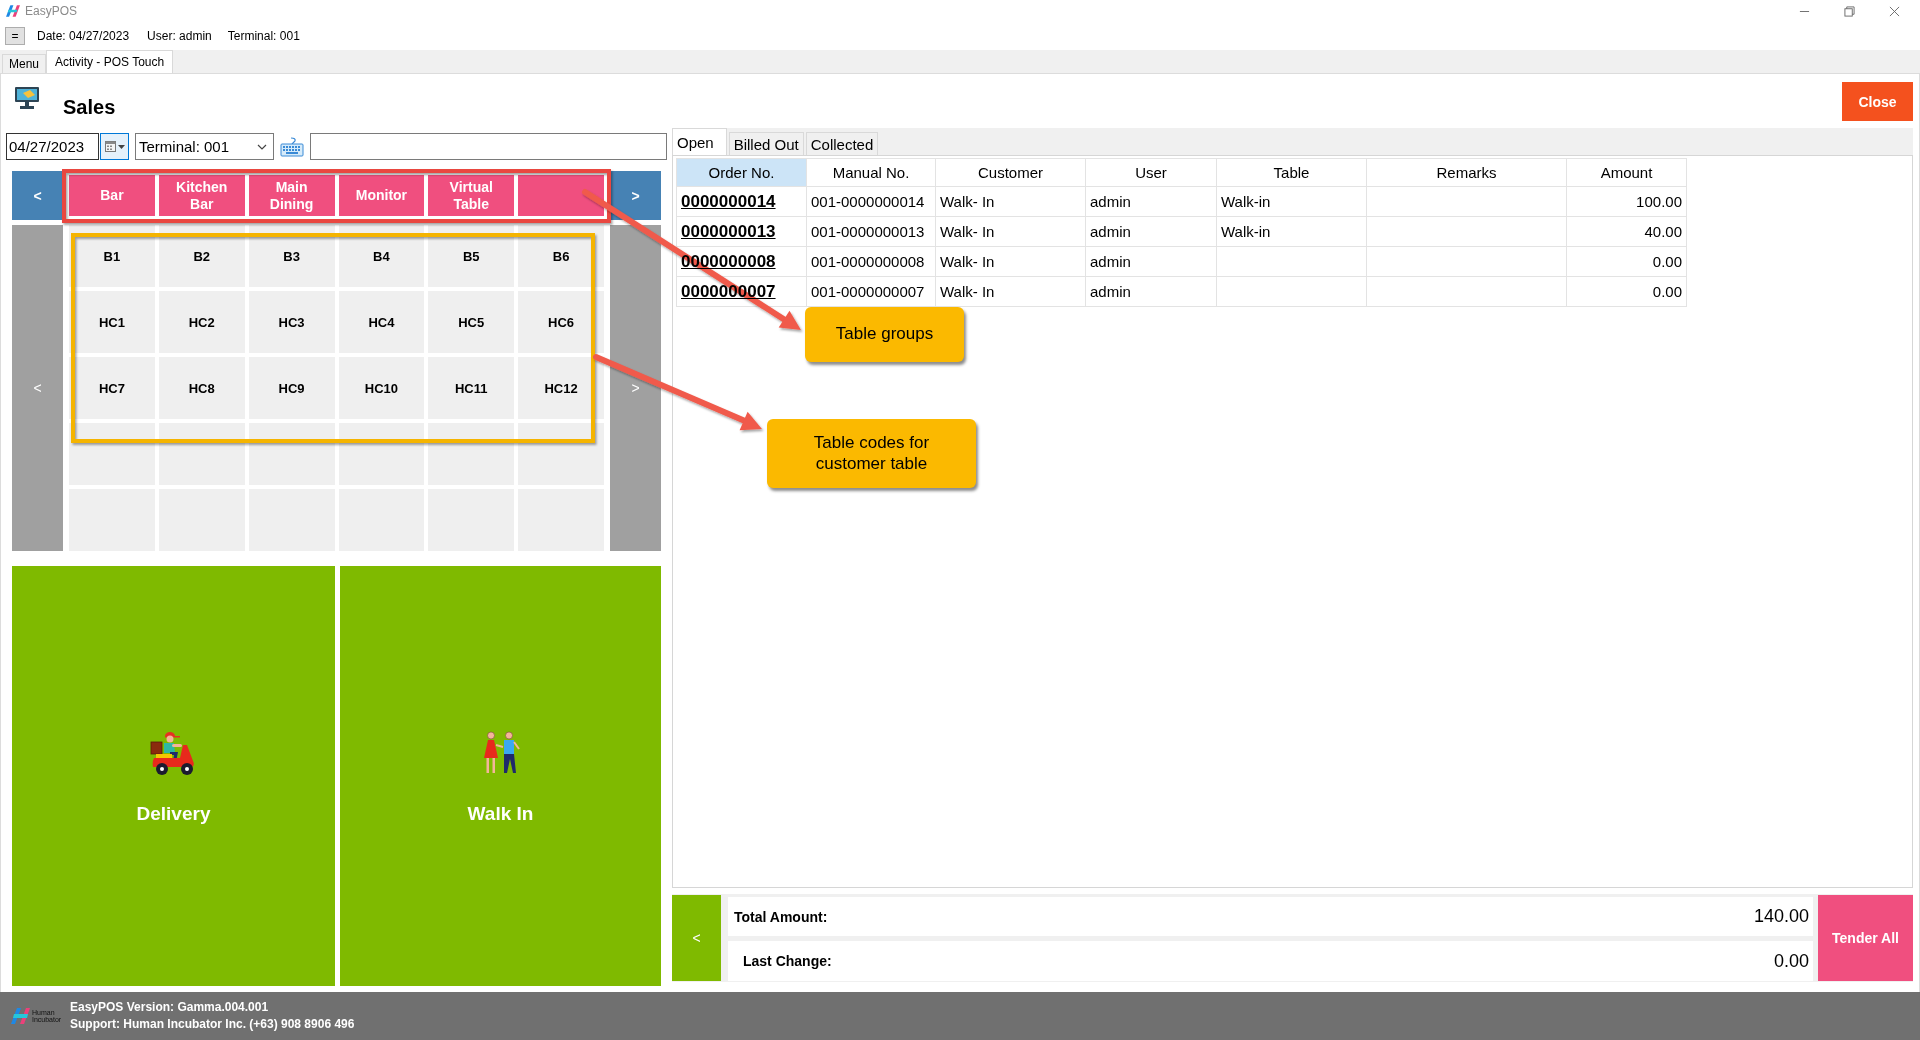 Image resolution: width=1920 pixels, height=1040 pixels. I want to click on version-text: EasyPOS Version: Gamma.004.001, so click(170, 1007).